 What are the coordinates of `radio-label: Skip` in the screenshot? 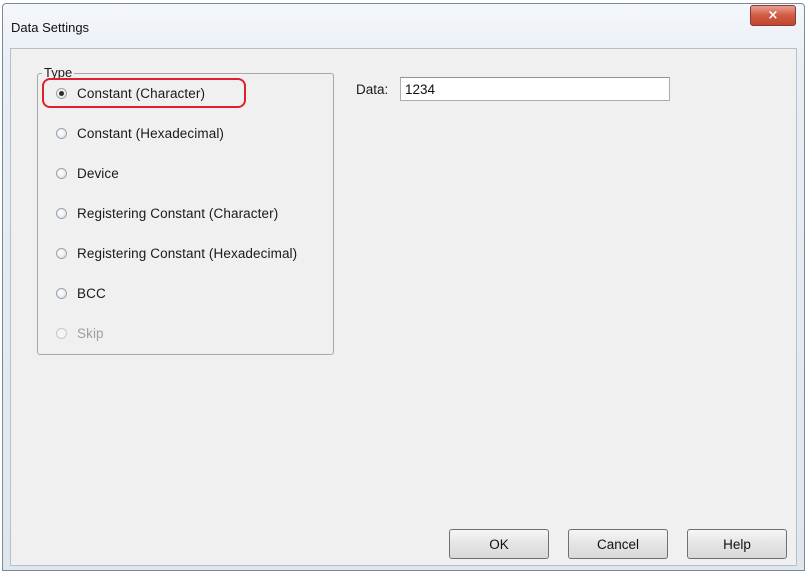 It's located at (90, 333).